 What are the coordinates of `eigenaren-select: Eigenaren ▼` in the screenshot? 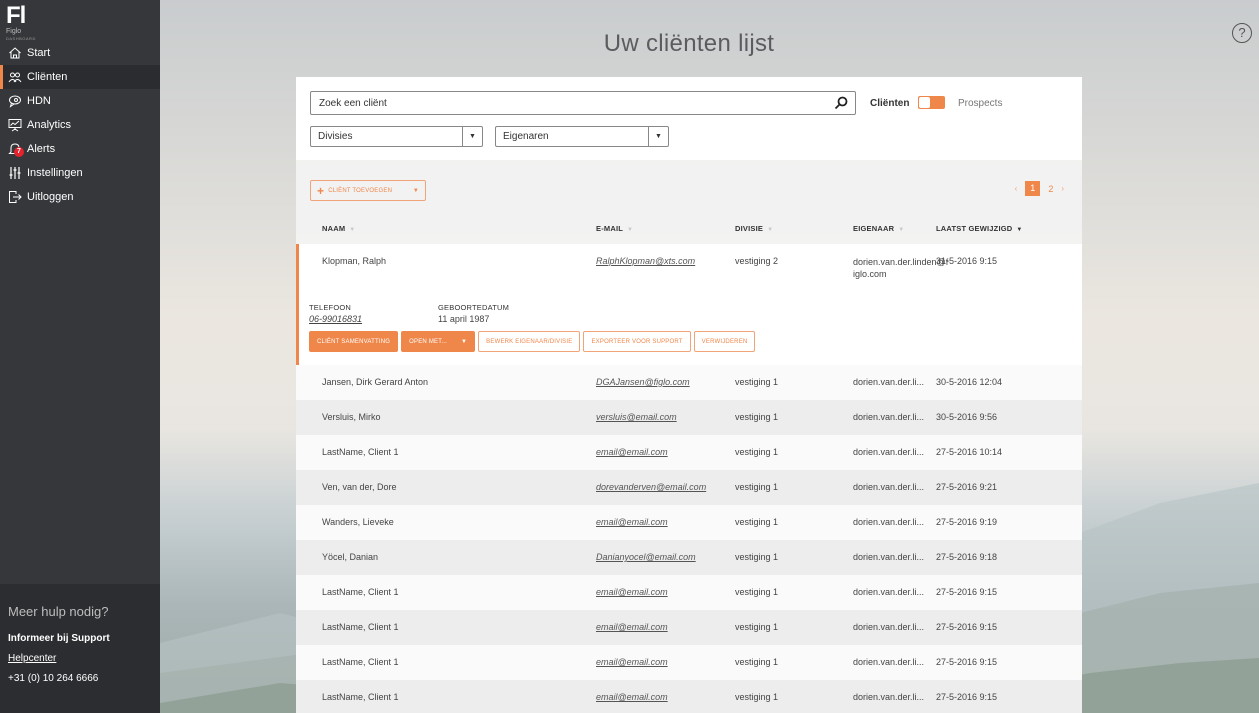 It's located at (582, 136).